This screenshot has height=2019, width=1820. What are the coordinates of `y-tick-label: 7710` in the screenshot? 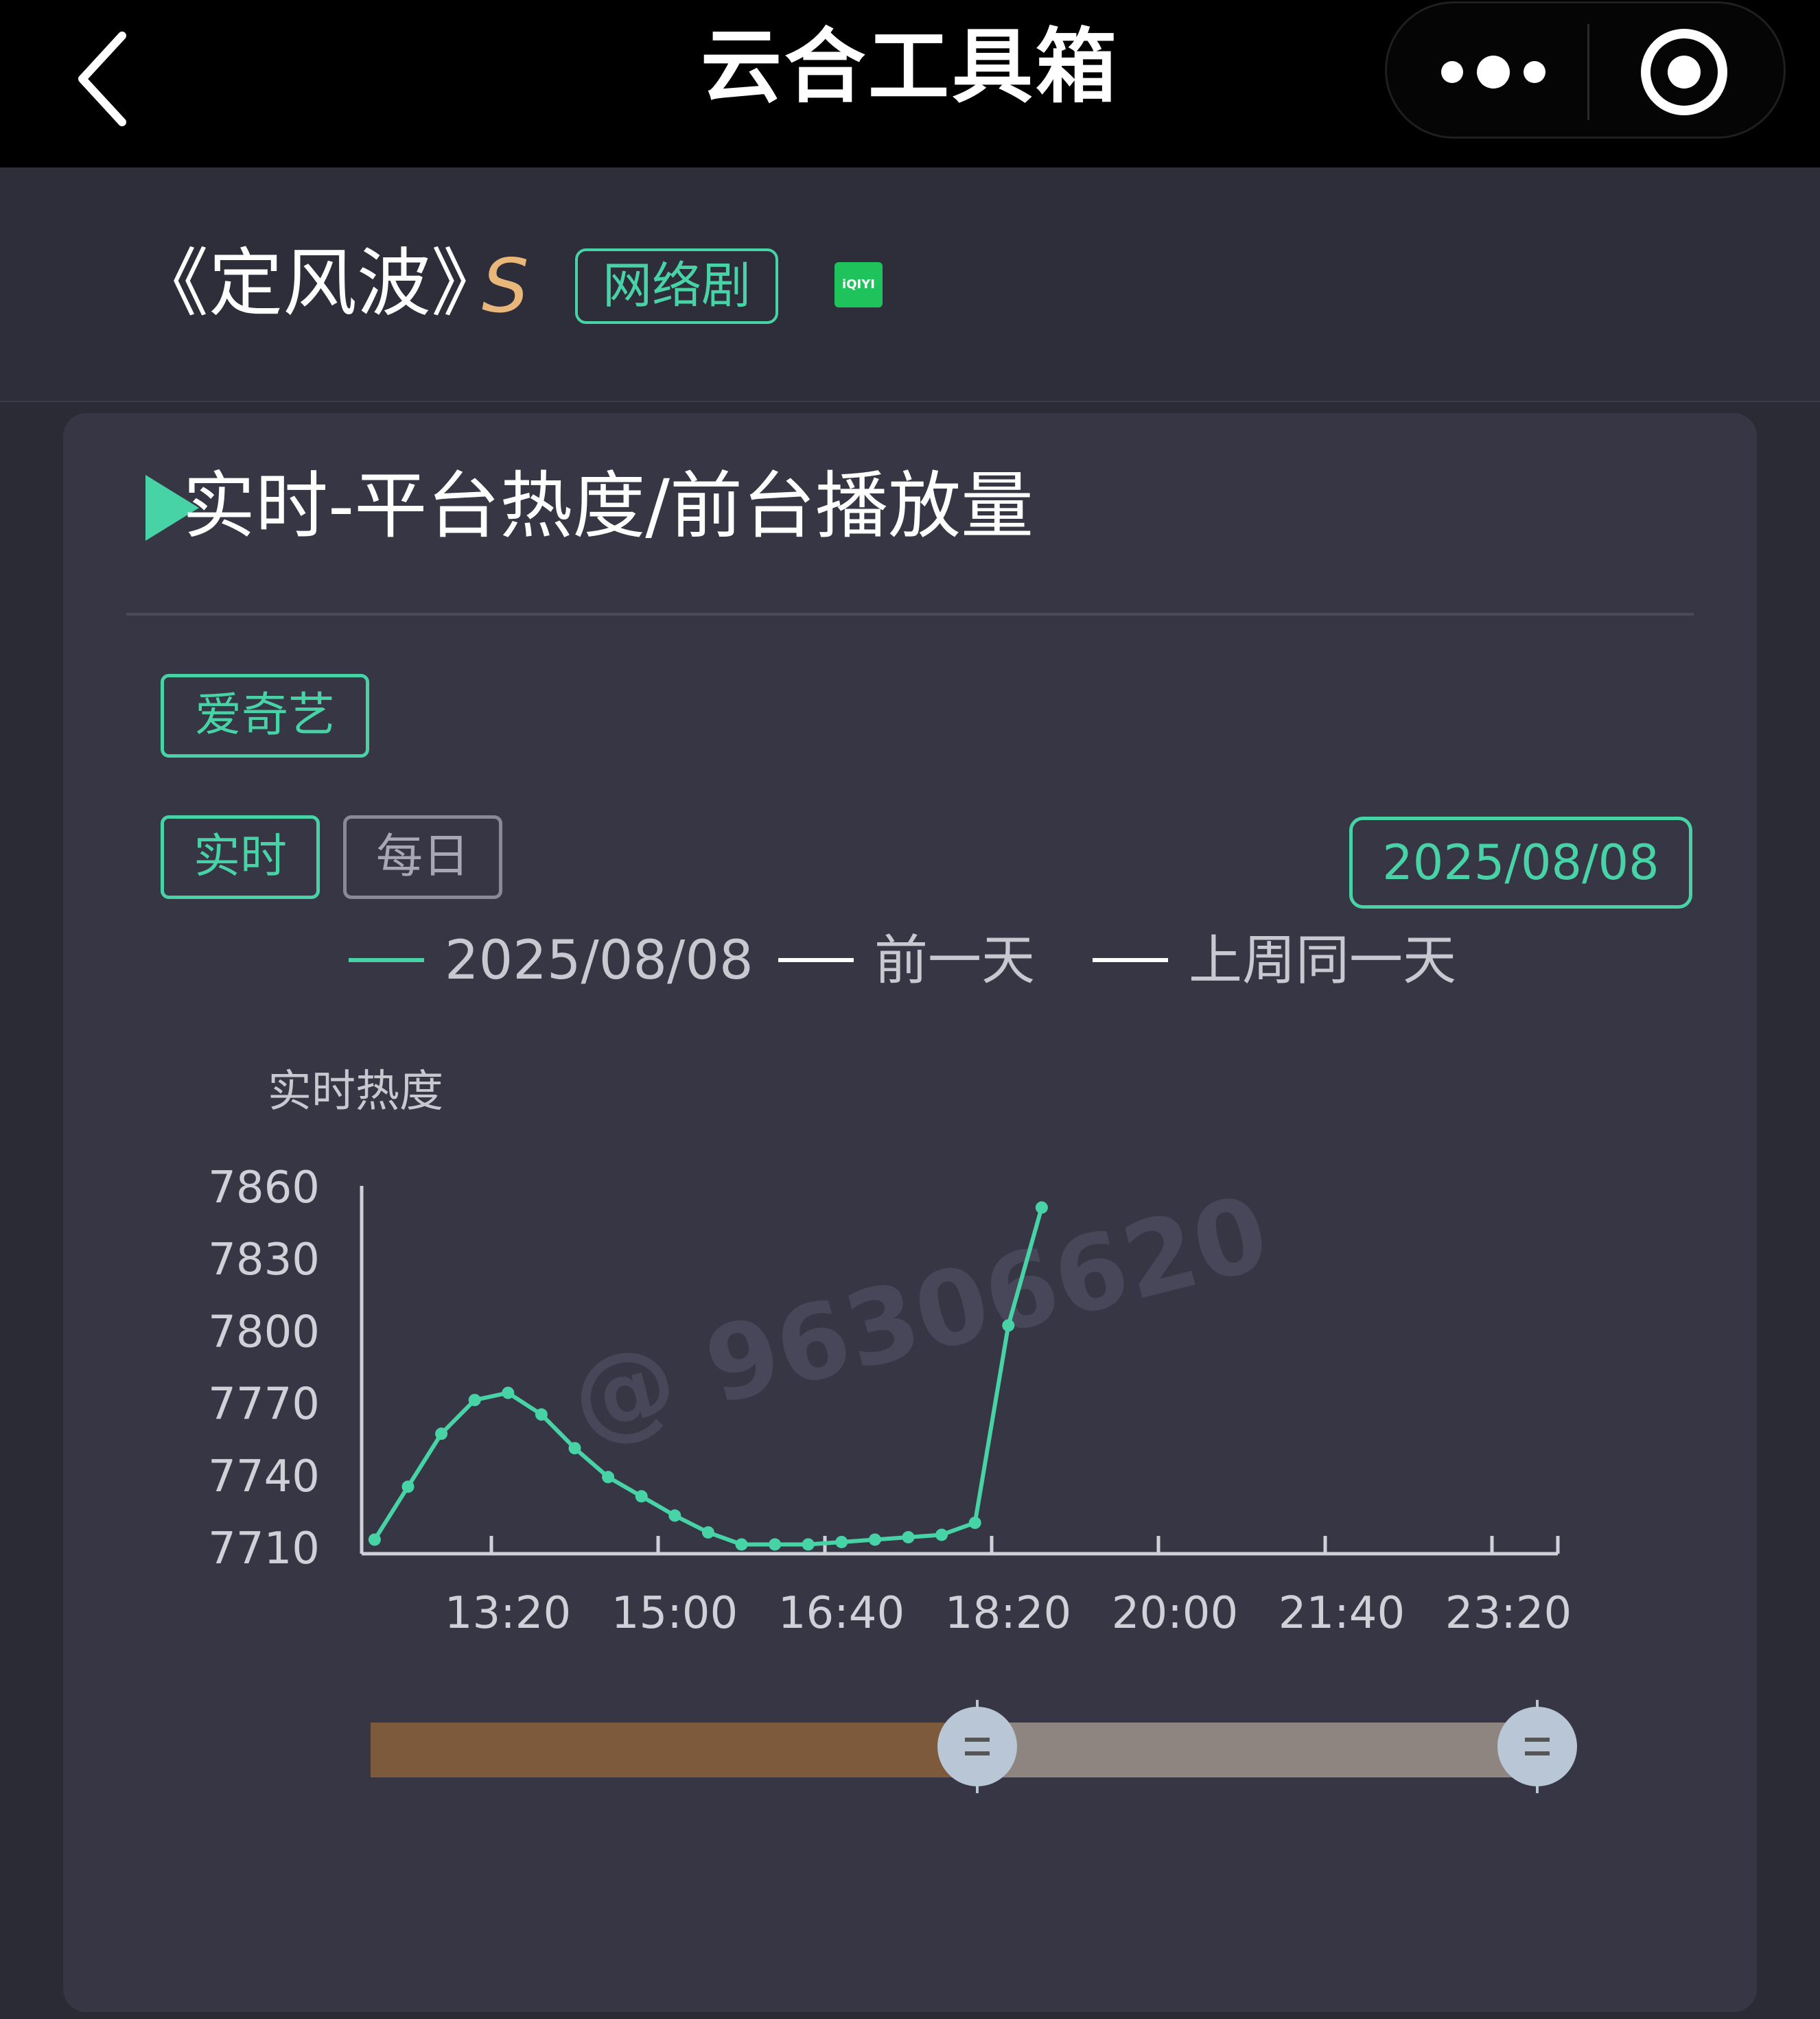 It's located at (264, 1549).